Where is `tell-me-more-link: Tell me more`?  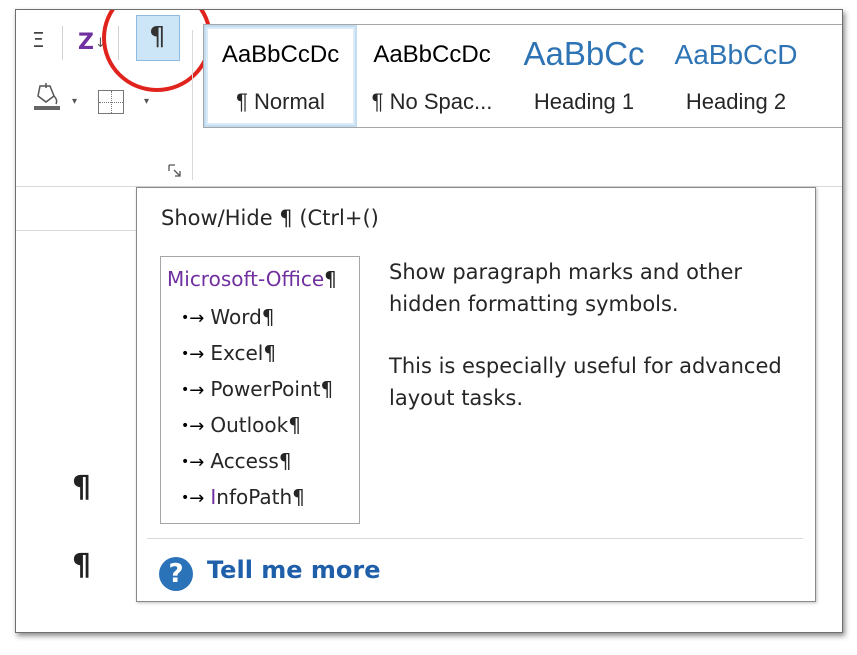
tell-me-more-link: Tell me more is located at coordinates (294, 570).